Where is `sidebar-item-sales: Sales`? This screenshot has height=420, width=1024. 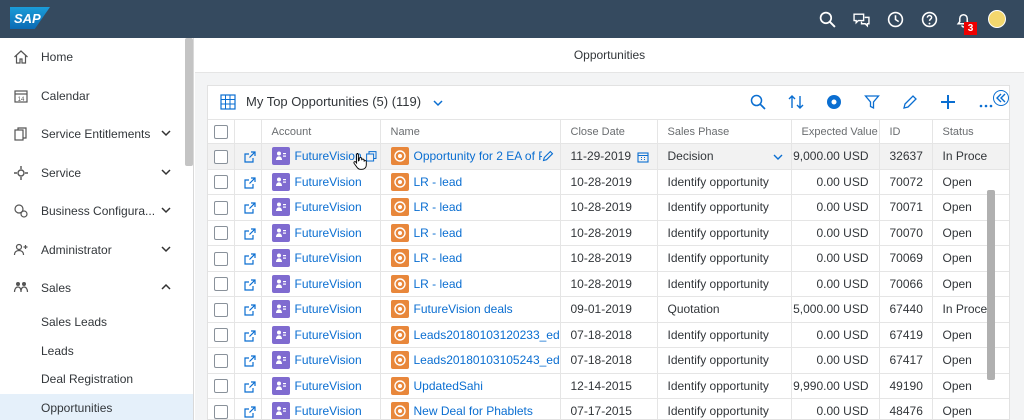
sidebar-item-sales: Sales is located at coordinates (96, 288).